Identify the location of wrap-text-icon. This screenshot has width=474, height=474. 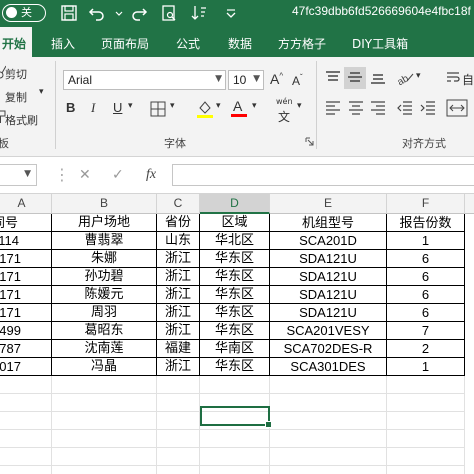
(453, 78).